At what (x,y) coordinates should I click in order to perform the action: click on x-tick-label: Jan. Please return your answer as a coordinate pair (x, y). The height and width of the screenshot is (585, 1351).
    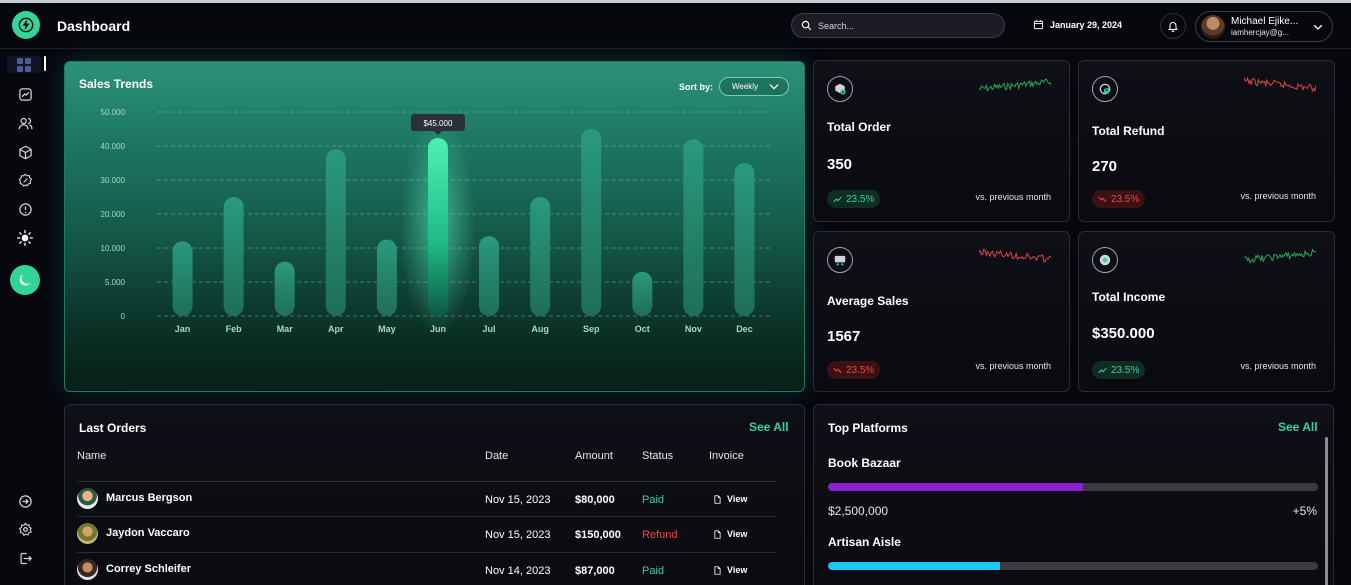
    Looking at the image, I should click on (183, 329).